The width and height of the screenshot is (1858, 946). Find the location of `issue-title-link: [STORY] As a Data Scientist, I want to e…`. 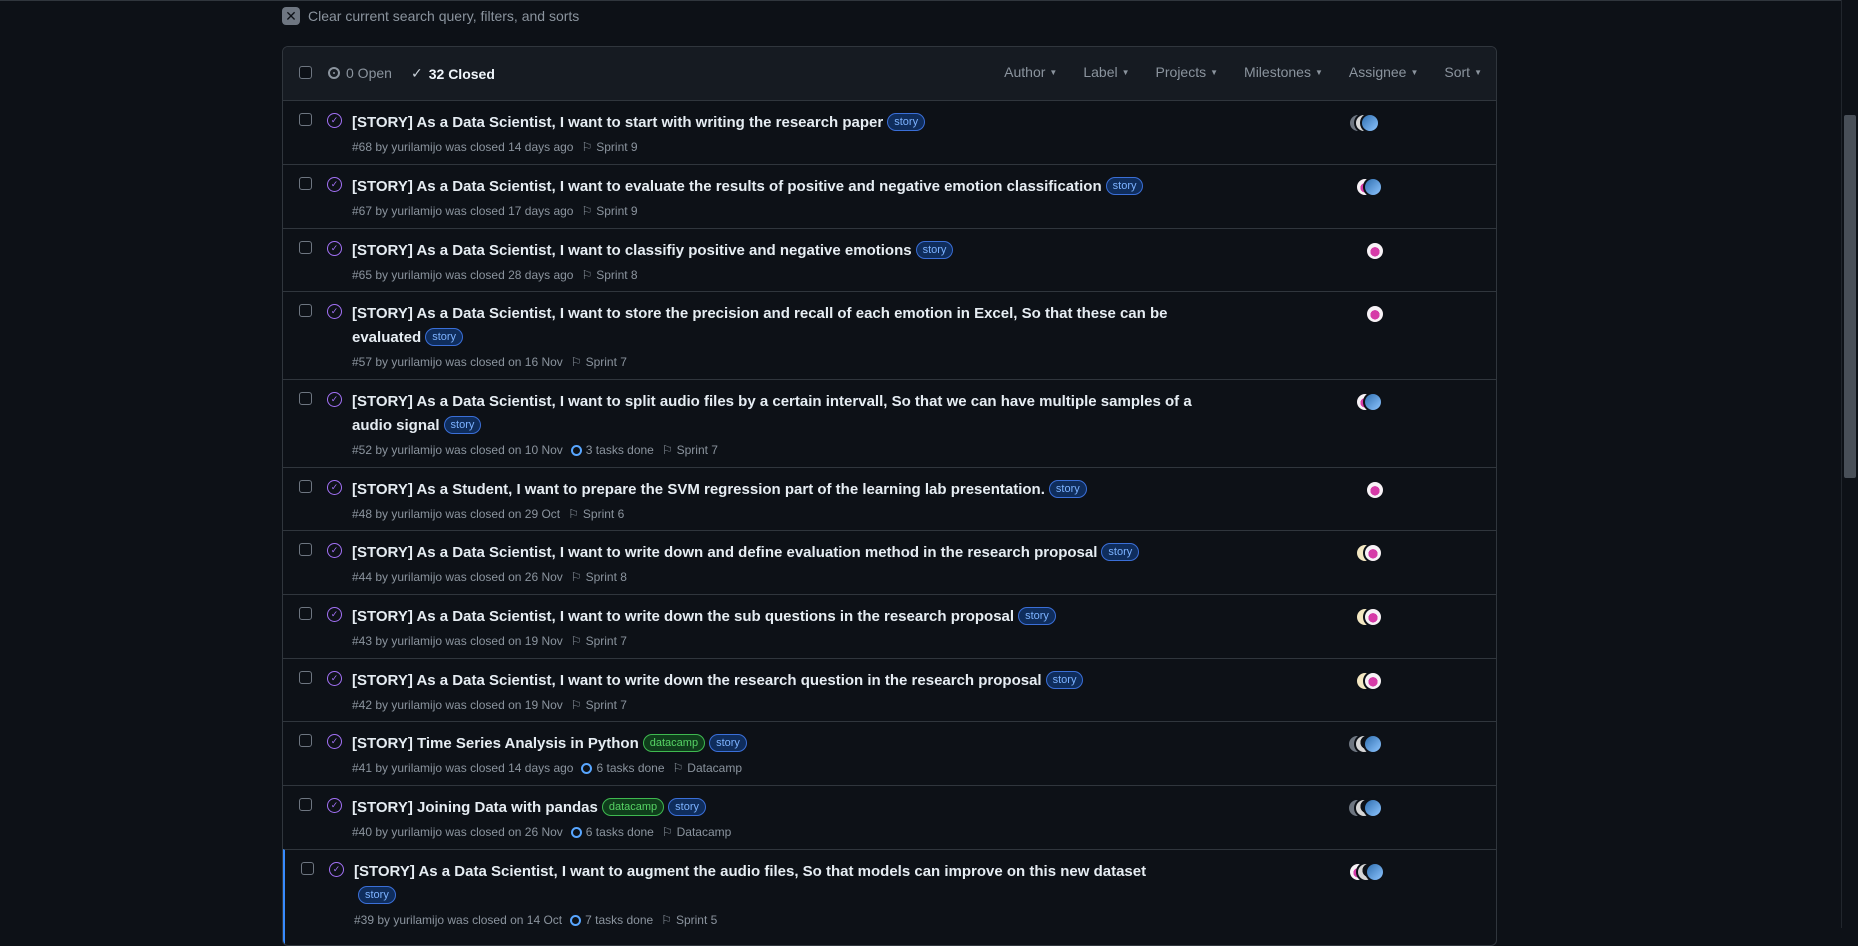

issue-title-link: [STORY] As a Data Scientist, I want to e… is located at coordinates (727, 186).